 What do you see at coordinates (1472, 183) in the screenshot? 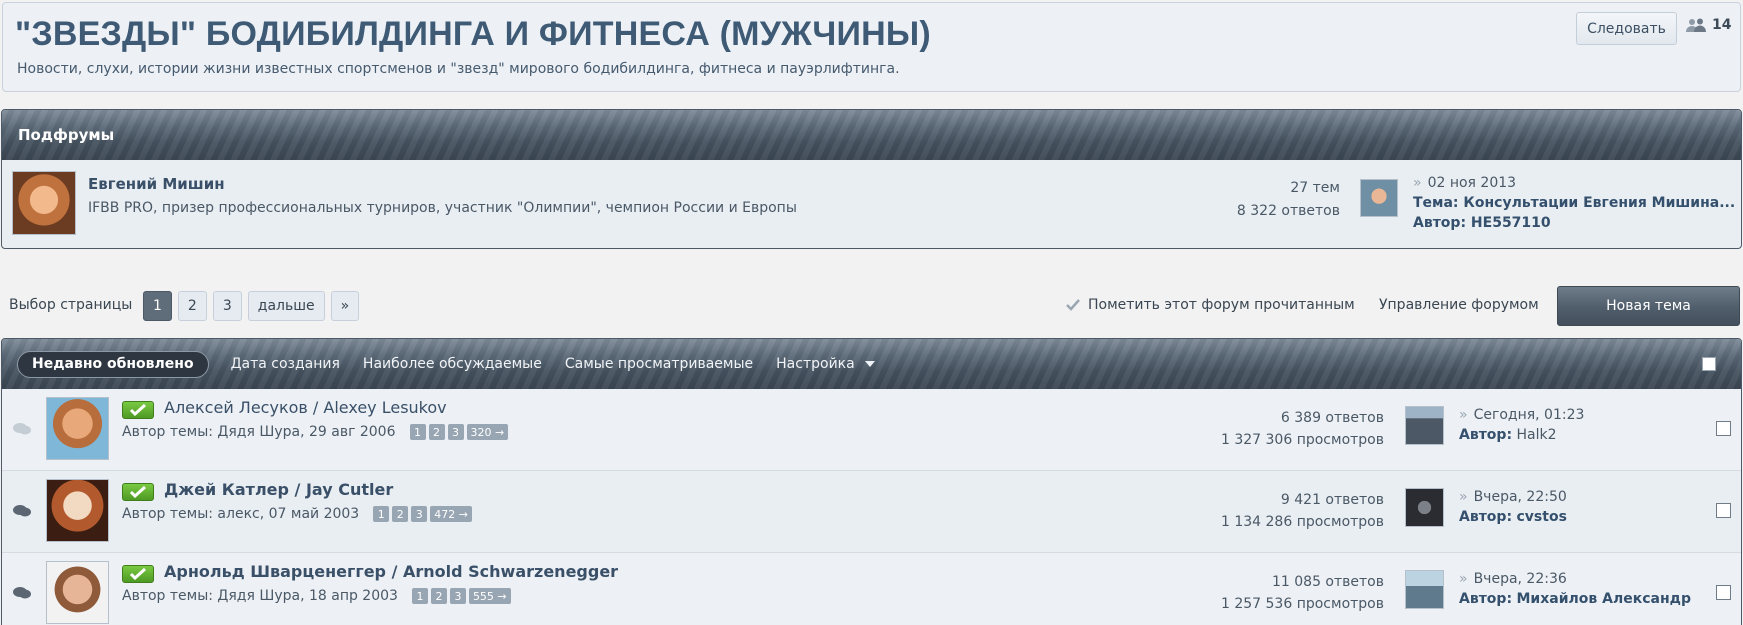
I see `last-post-date: 02 ноя 2013` at bounding box center [1472, 183].